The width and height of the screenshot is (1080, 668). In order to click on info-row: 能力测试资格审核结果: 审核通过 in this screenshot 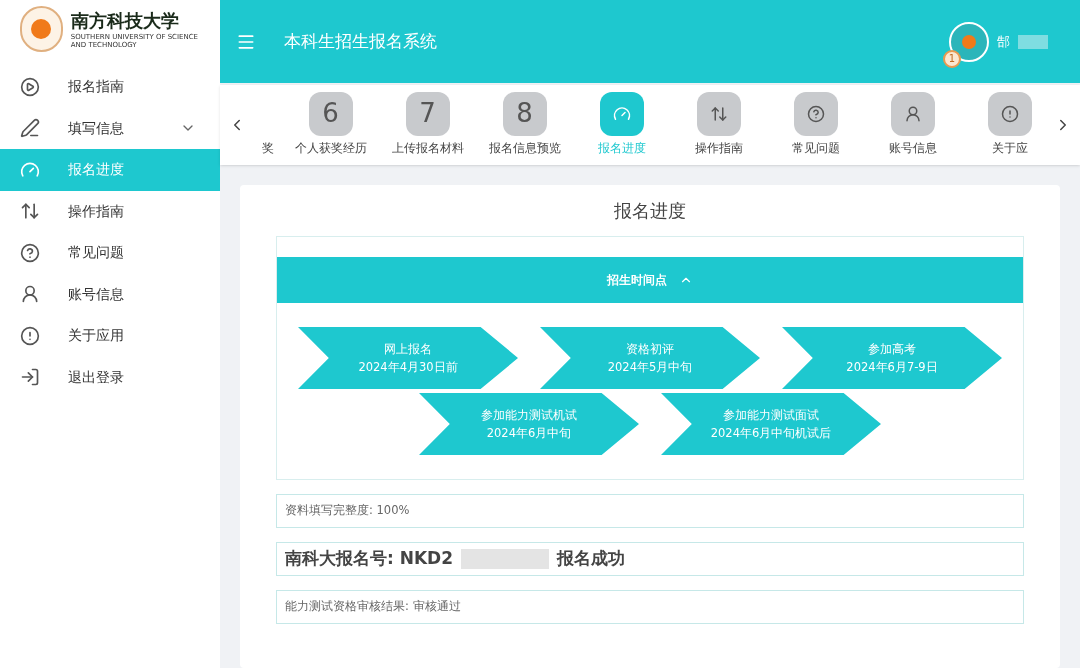, I will do `click(650, 607)`.